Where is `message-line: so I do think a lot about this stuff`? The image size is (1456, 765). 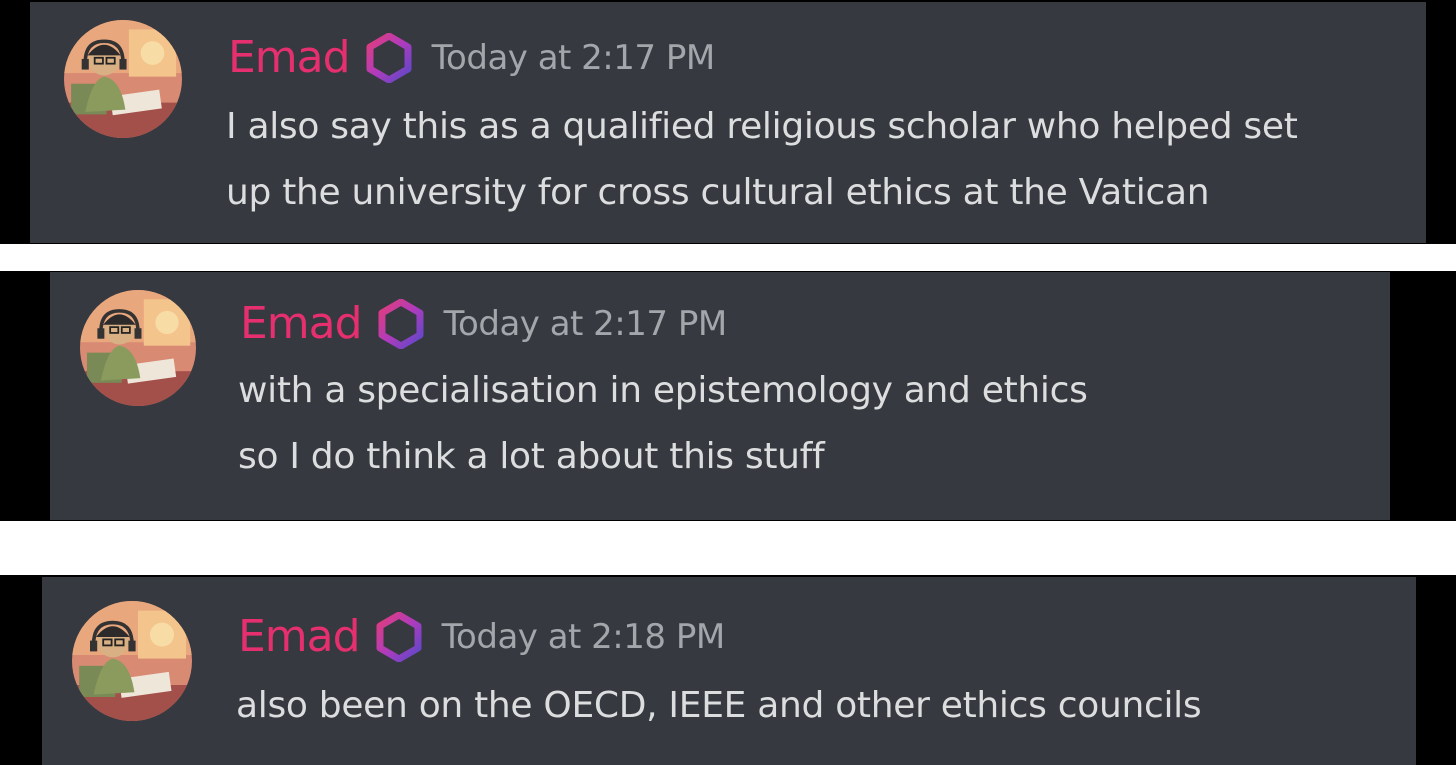 message-line: so I do think a lot about this stuff is located at coordinates (531, 456).